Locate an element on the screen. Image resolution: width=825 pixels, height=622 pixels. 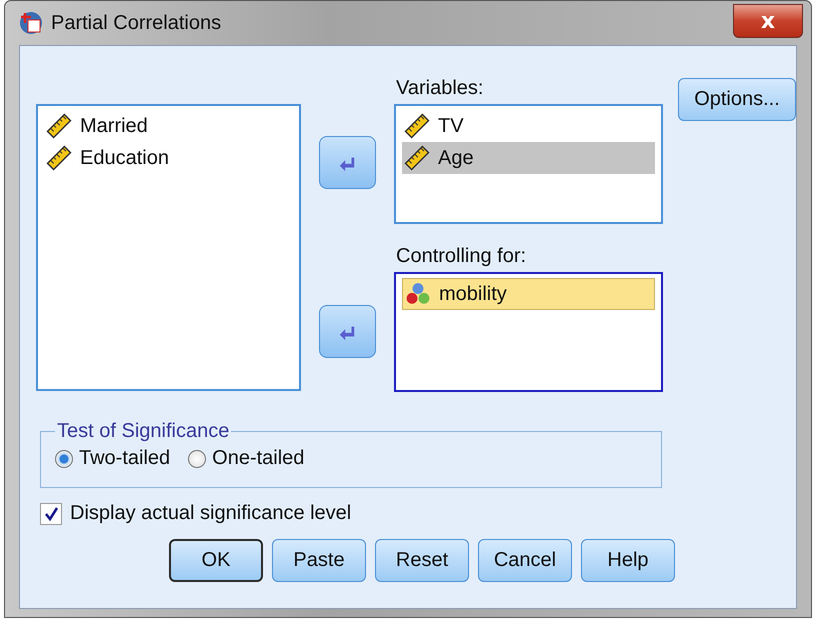
ruler-icon is located at coordinates (417, 158).